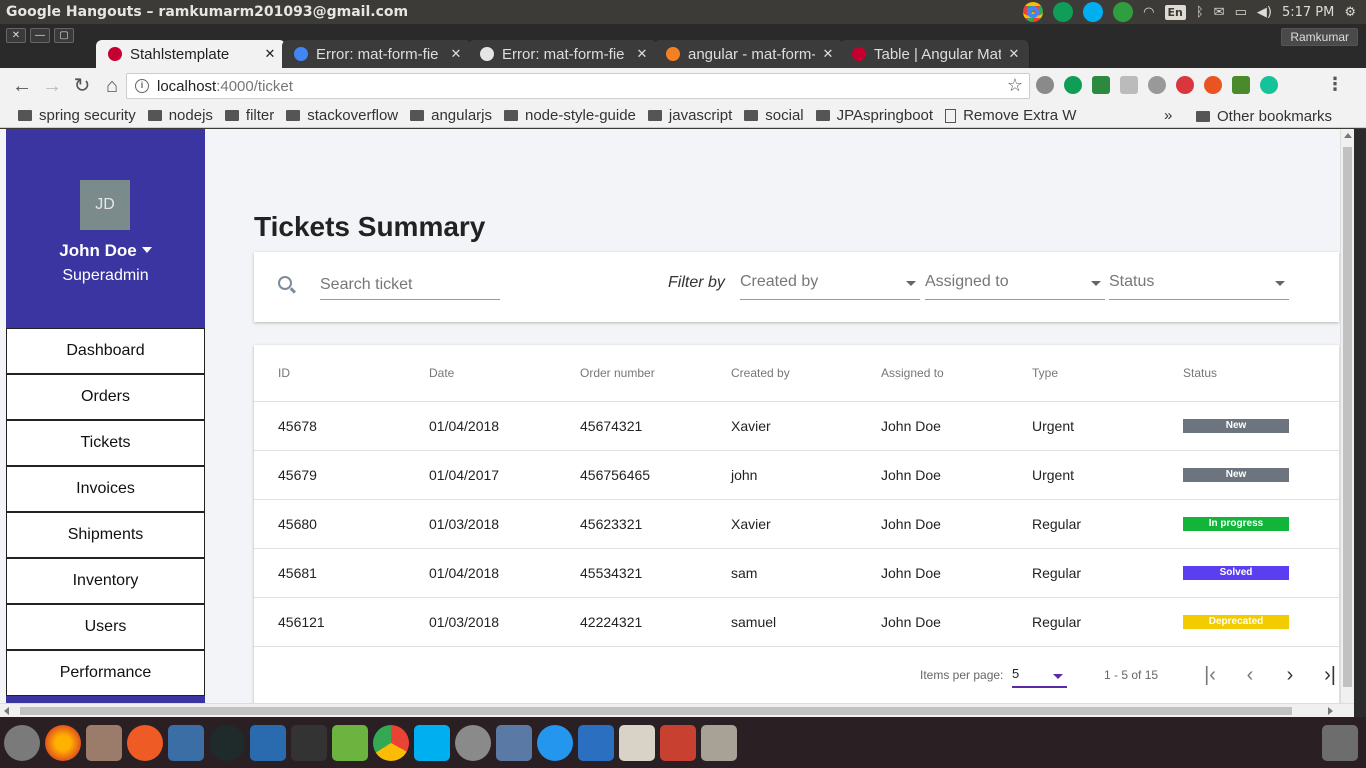 The image size is (1366, 768). What do you see at coordinates (1219, 12) in the screenshot?
I see `mail-icon: ✉` at bounding box center [1219, 12].